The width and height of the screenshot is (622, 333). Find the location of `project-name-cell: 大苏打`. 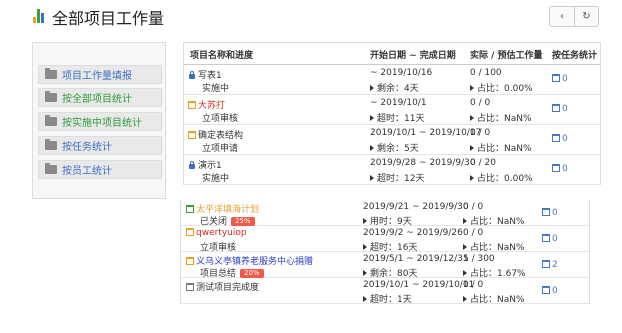

project-name-cell: 大苏打 is located at coordinates (206, 104).